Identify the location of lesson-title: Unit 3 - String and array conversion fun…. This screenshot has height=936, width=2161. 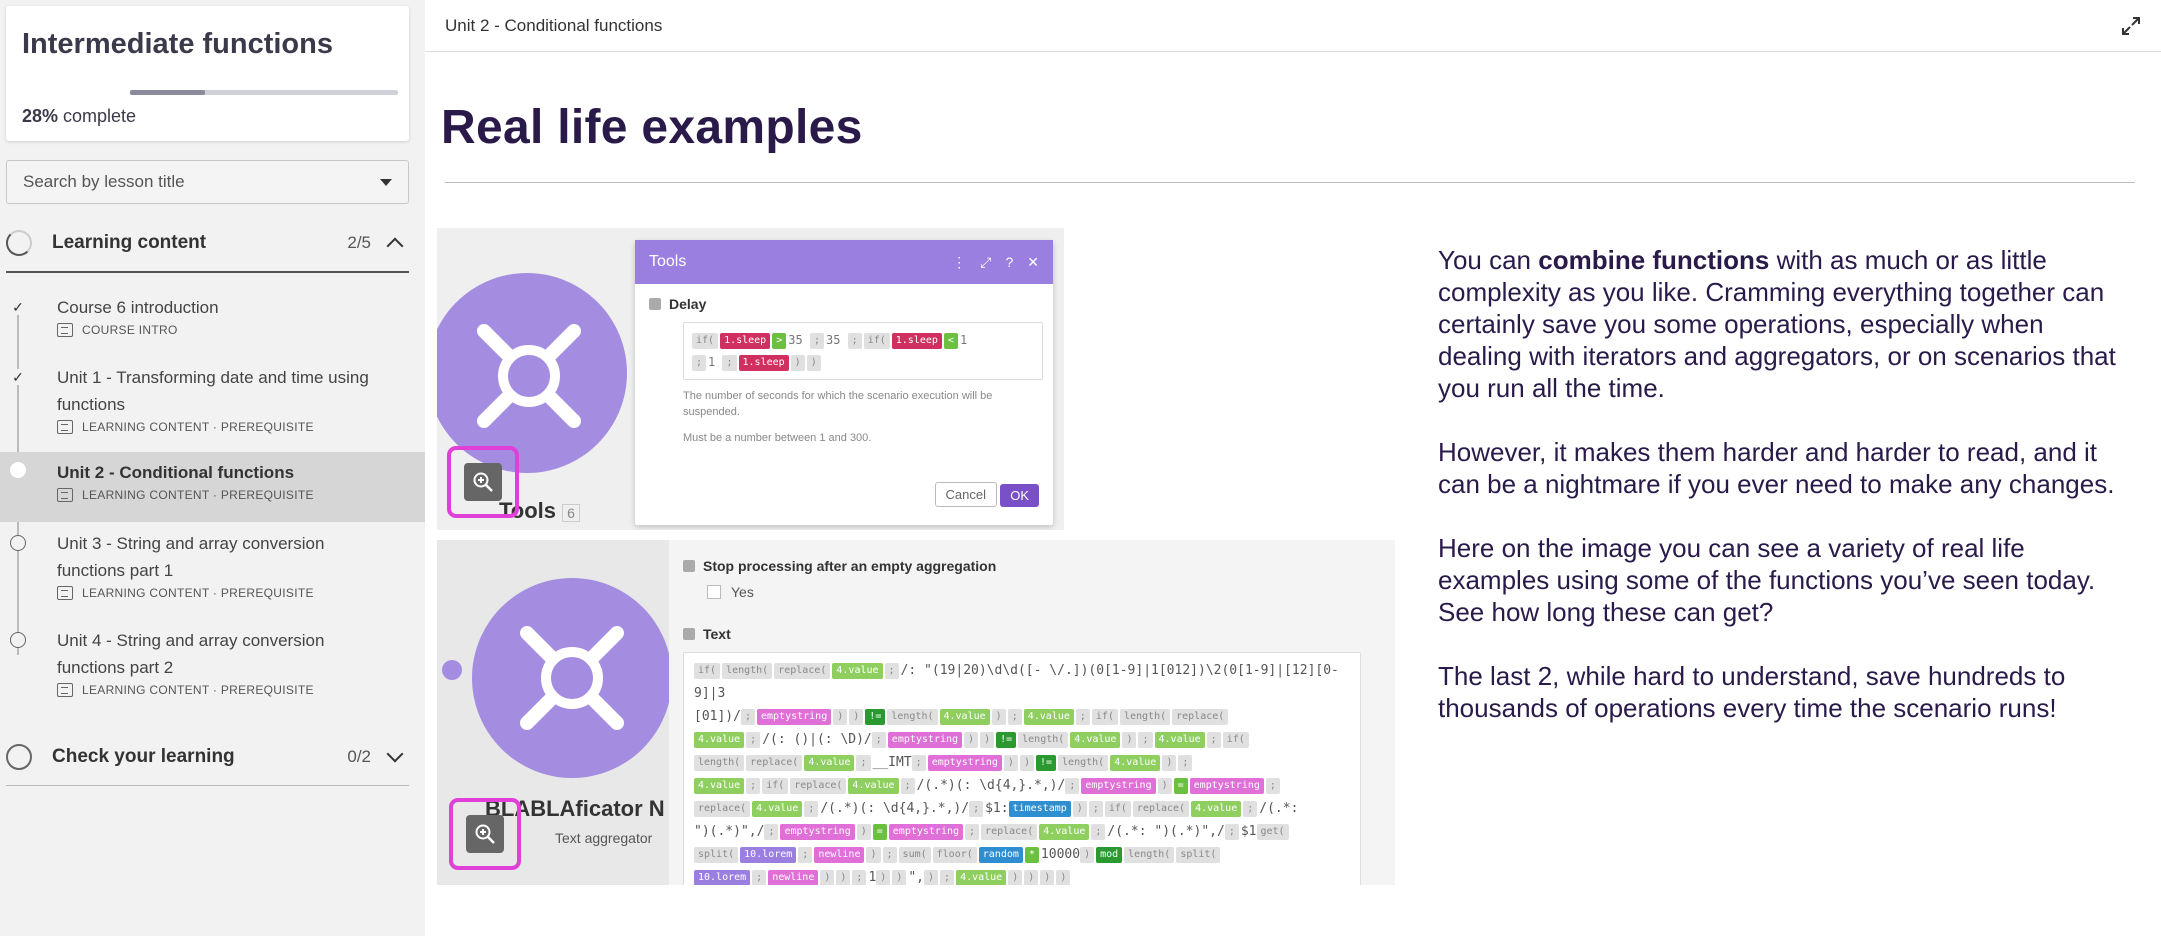
(191, 557).